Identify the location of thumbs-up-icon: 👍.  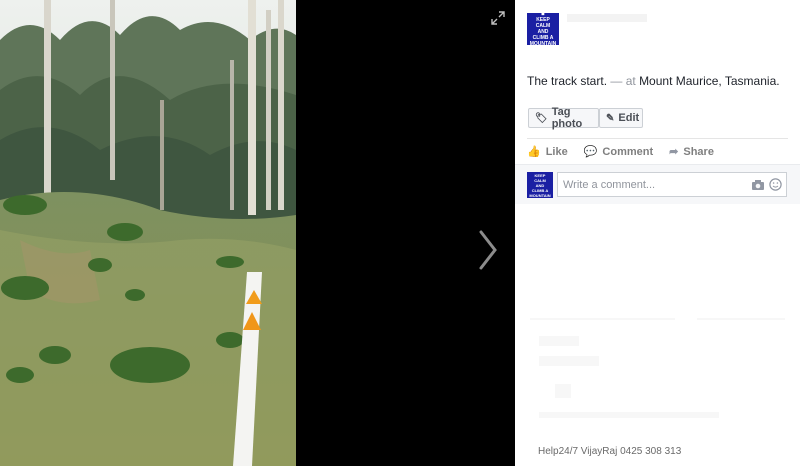
(534, 152).